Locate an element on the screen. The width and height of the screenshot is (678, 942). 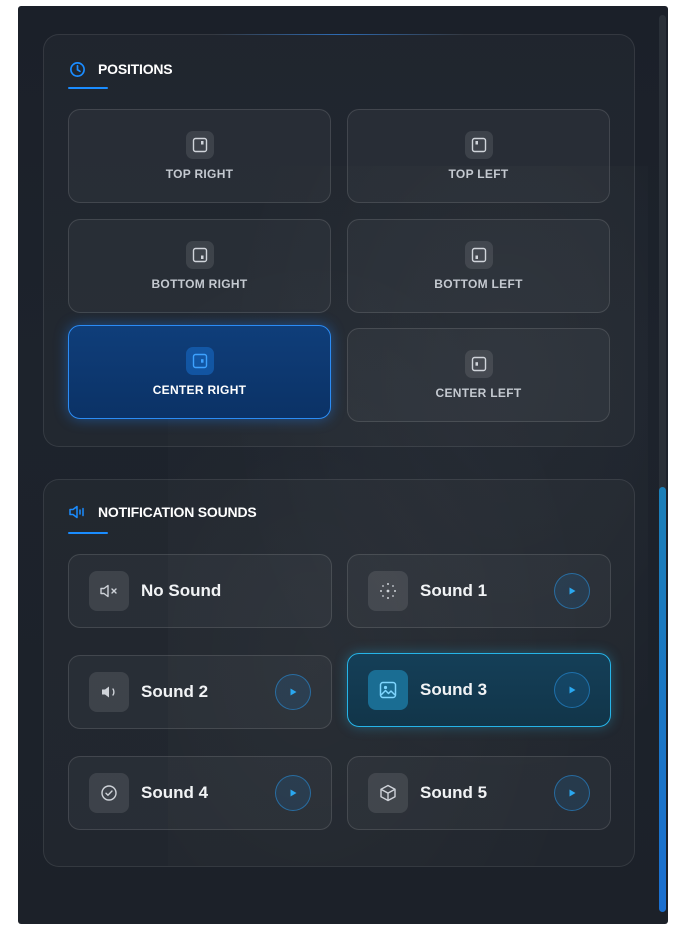
section-glow is located at coordinates (339, 34).